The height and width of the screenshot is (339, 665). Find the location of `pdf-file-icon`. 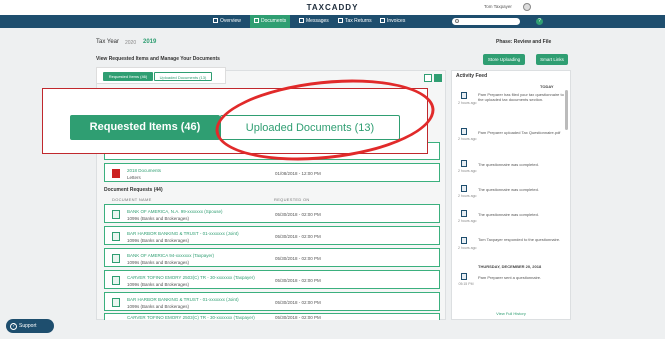

pdf-file-icon is located at coordinates (116, 173).